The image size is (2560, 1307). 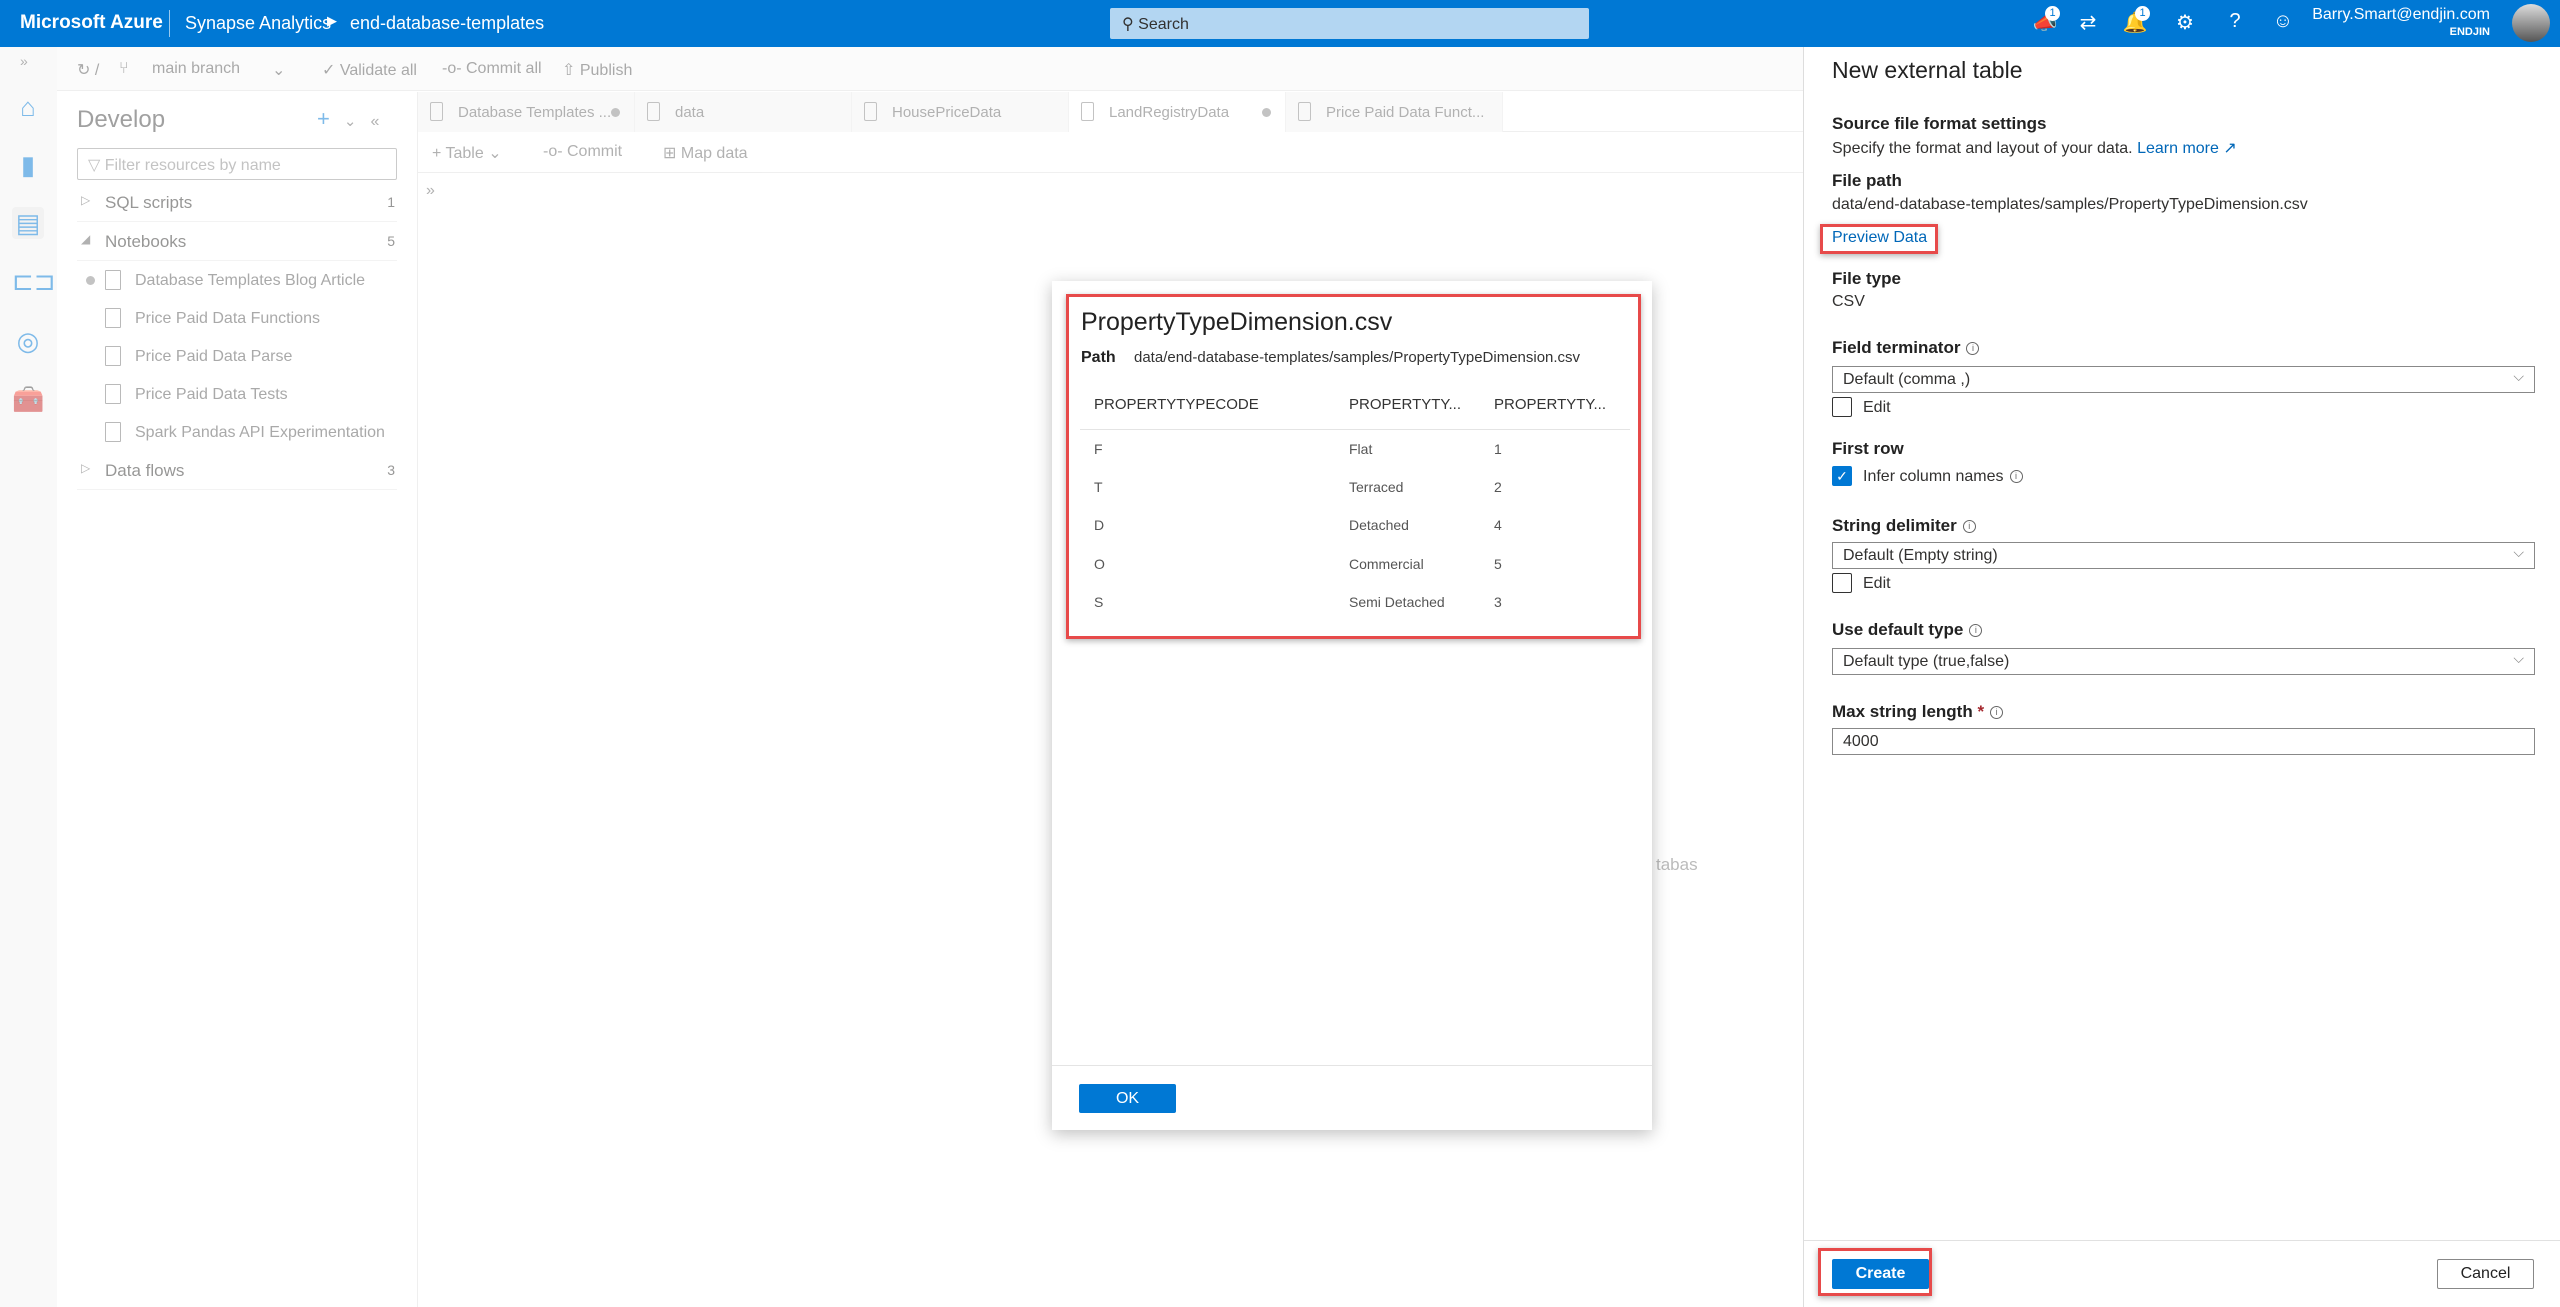 What do you see at coordinates (237, 242) in the screenshot?
I see `tree-group-notebooks: ◢ Notebooks 5` at bounding box center [237, 242].